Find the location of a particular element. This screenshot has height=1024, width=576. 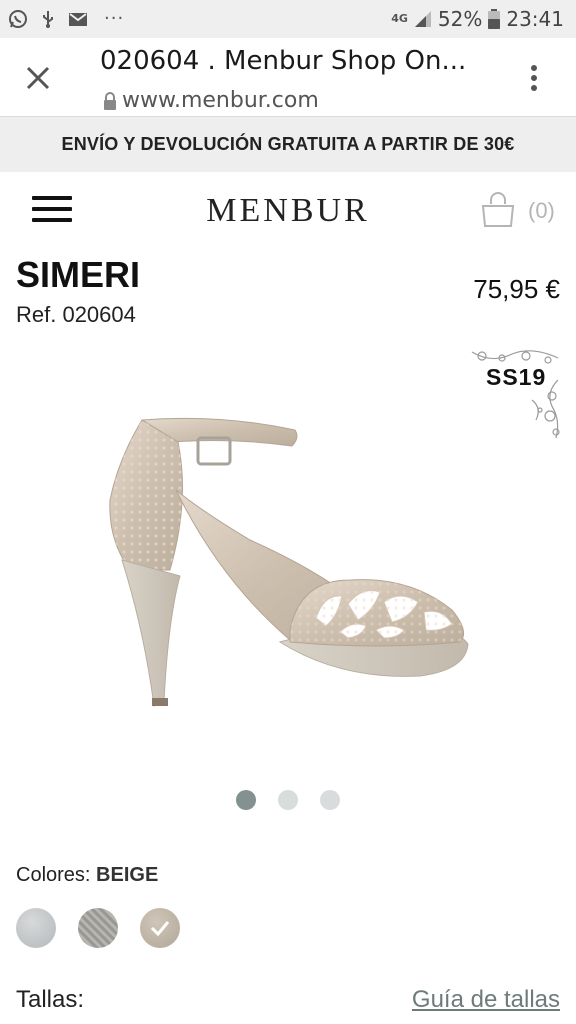

notification-overflow: ··· is located at coordinates (114, 18).